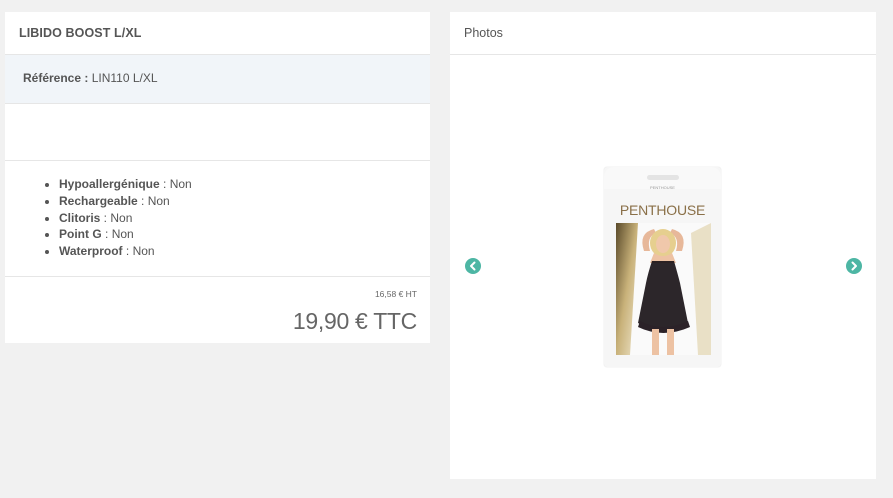 This screenshot has width=893, height=498. I want to click on feature-item: Clitoris : Non, so click(244, 218).